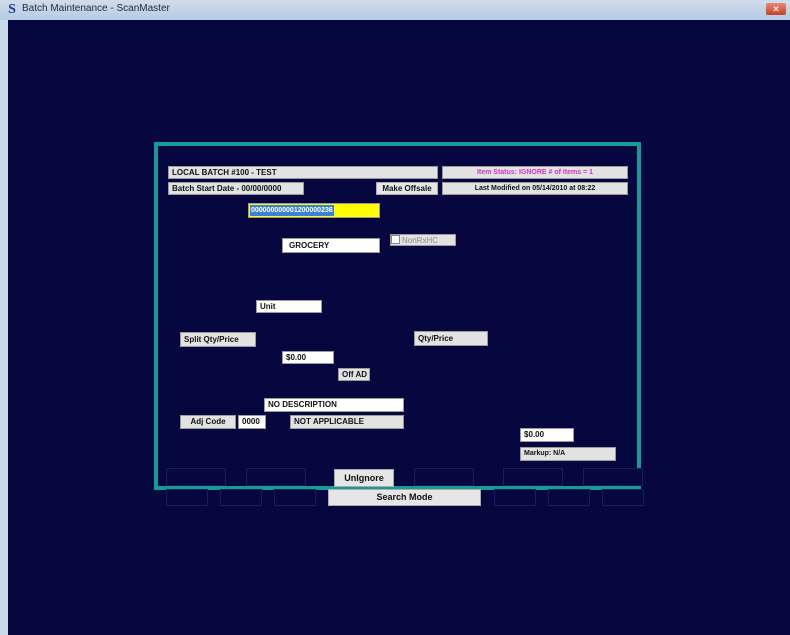 Image resolution: width=790 pixels, height=635 pixels. Describe the element at coordinates (395, 10) in the screenshot. I see `title-bar: S Batch Maintenance - ScanMaster ✕` at that location.